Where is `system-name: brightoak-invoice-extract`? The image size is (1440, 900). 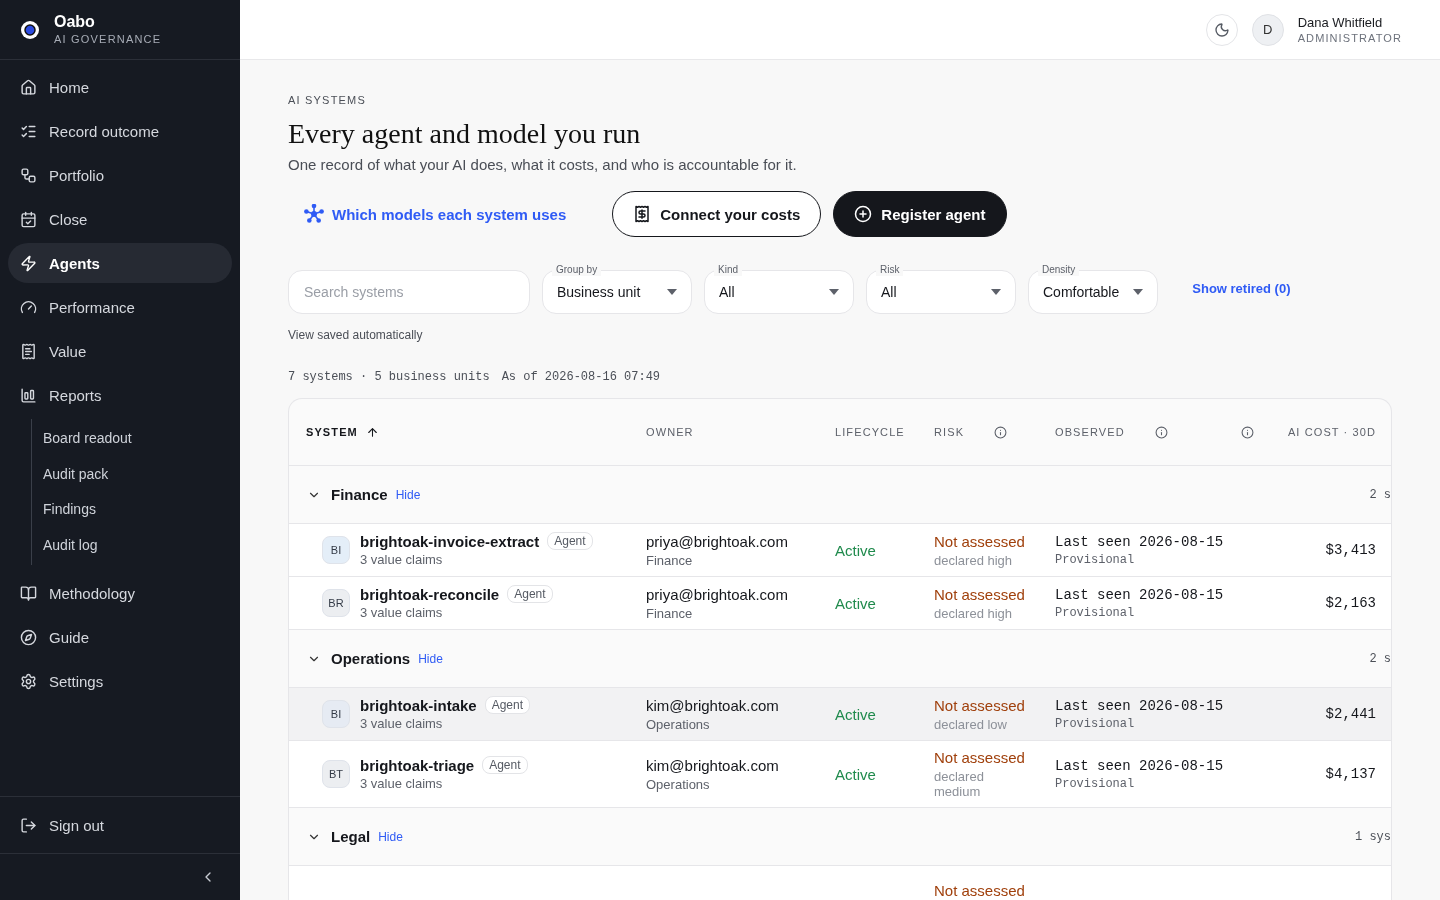
system-name: brightoak-invoice-extract is located at coordinates (450, 541).